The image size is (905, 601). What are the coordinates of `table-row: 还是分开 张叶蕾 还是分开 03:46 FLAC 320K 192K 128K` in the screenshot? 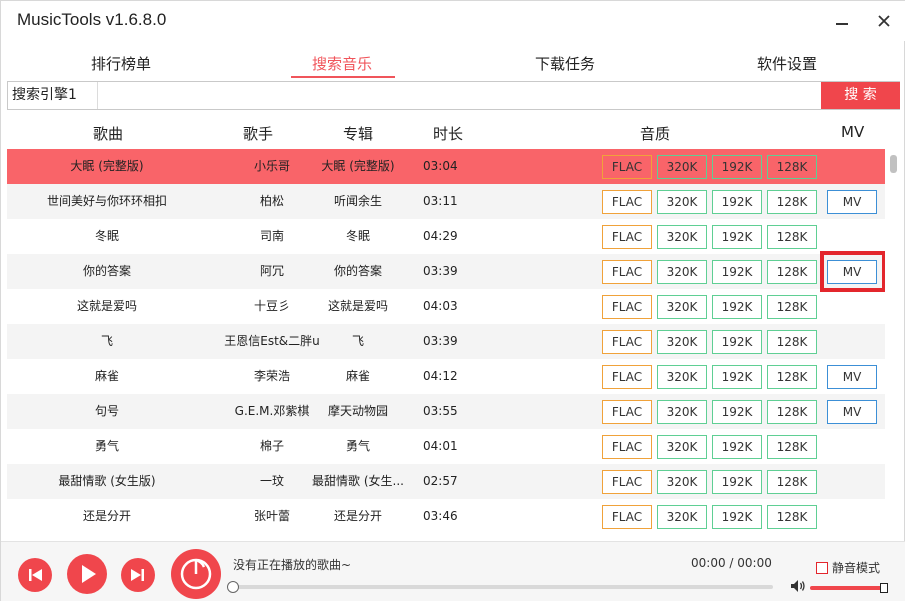 It's located at (446, 516).